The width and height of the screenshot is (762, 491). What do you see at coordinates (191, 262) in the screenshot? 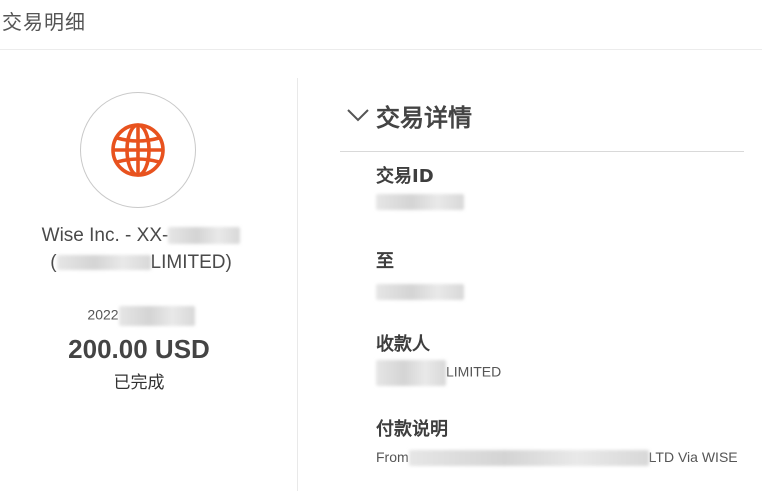
I see `payee-name-suffix: LIMITED)` at bounding box center [191, 262].